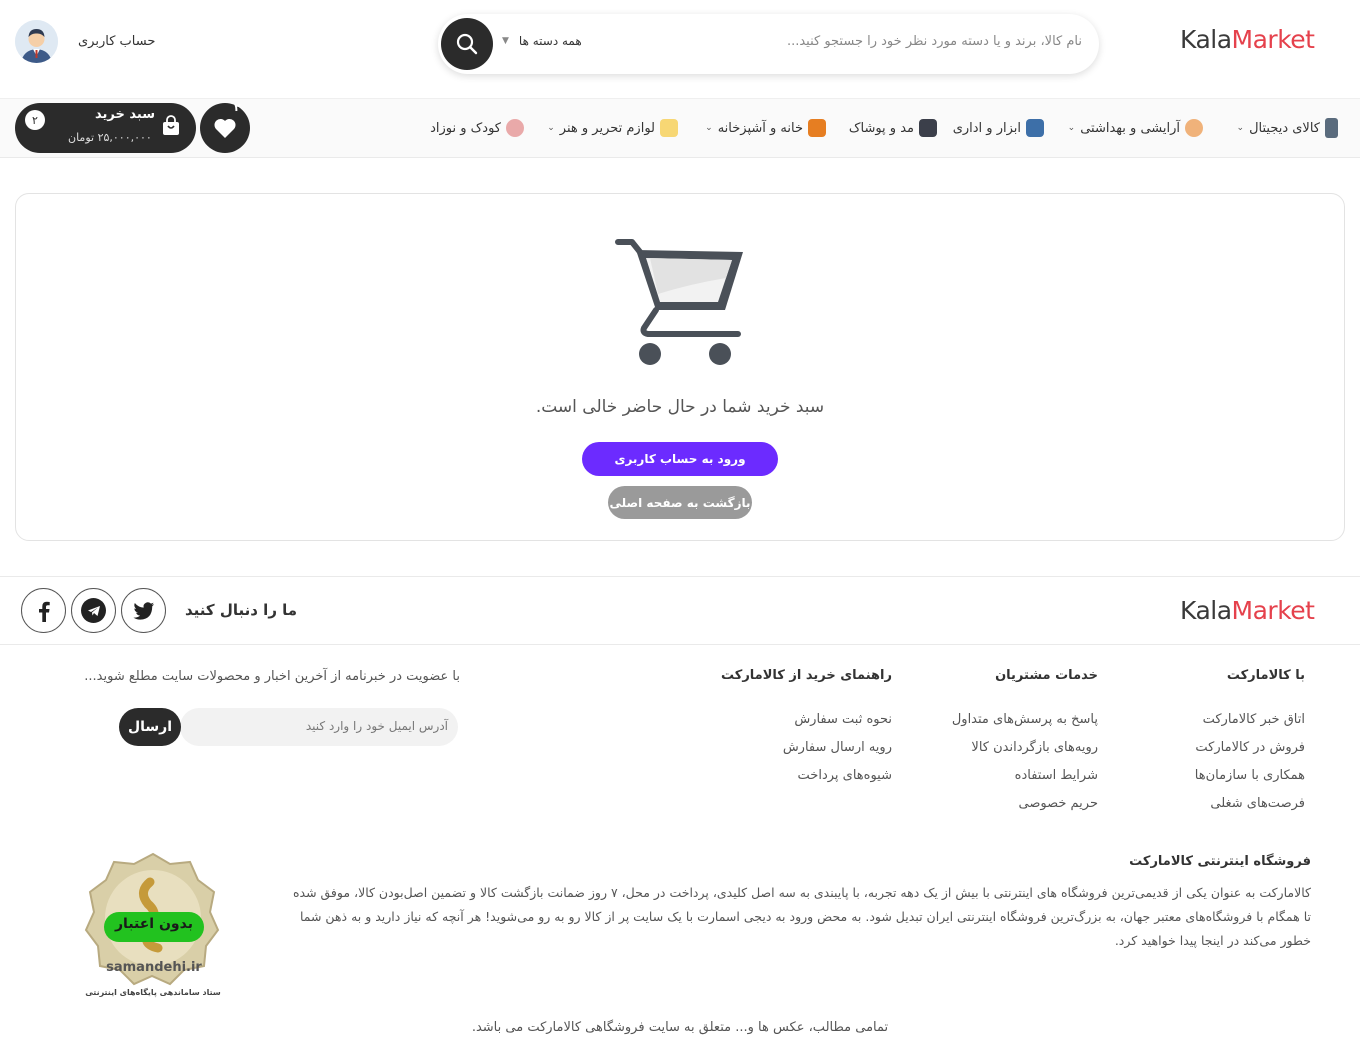 The image size is (1360, 1053). Describe the element at coordinates (845, 775) in the screenshot. I see `footer-link: شیوه‌های پرداخت` at that location.